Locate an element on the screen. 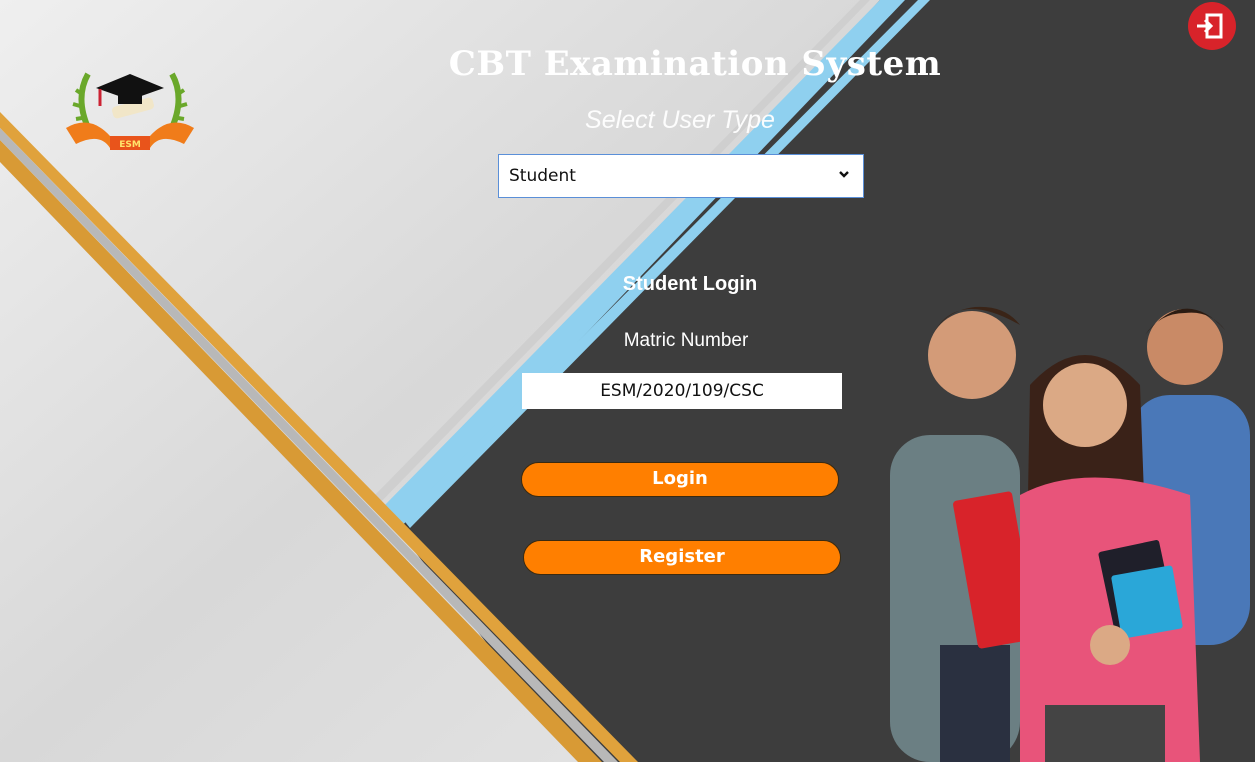  user-type-selected-value: Student is located at coordinates (542, 176).